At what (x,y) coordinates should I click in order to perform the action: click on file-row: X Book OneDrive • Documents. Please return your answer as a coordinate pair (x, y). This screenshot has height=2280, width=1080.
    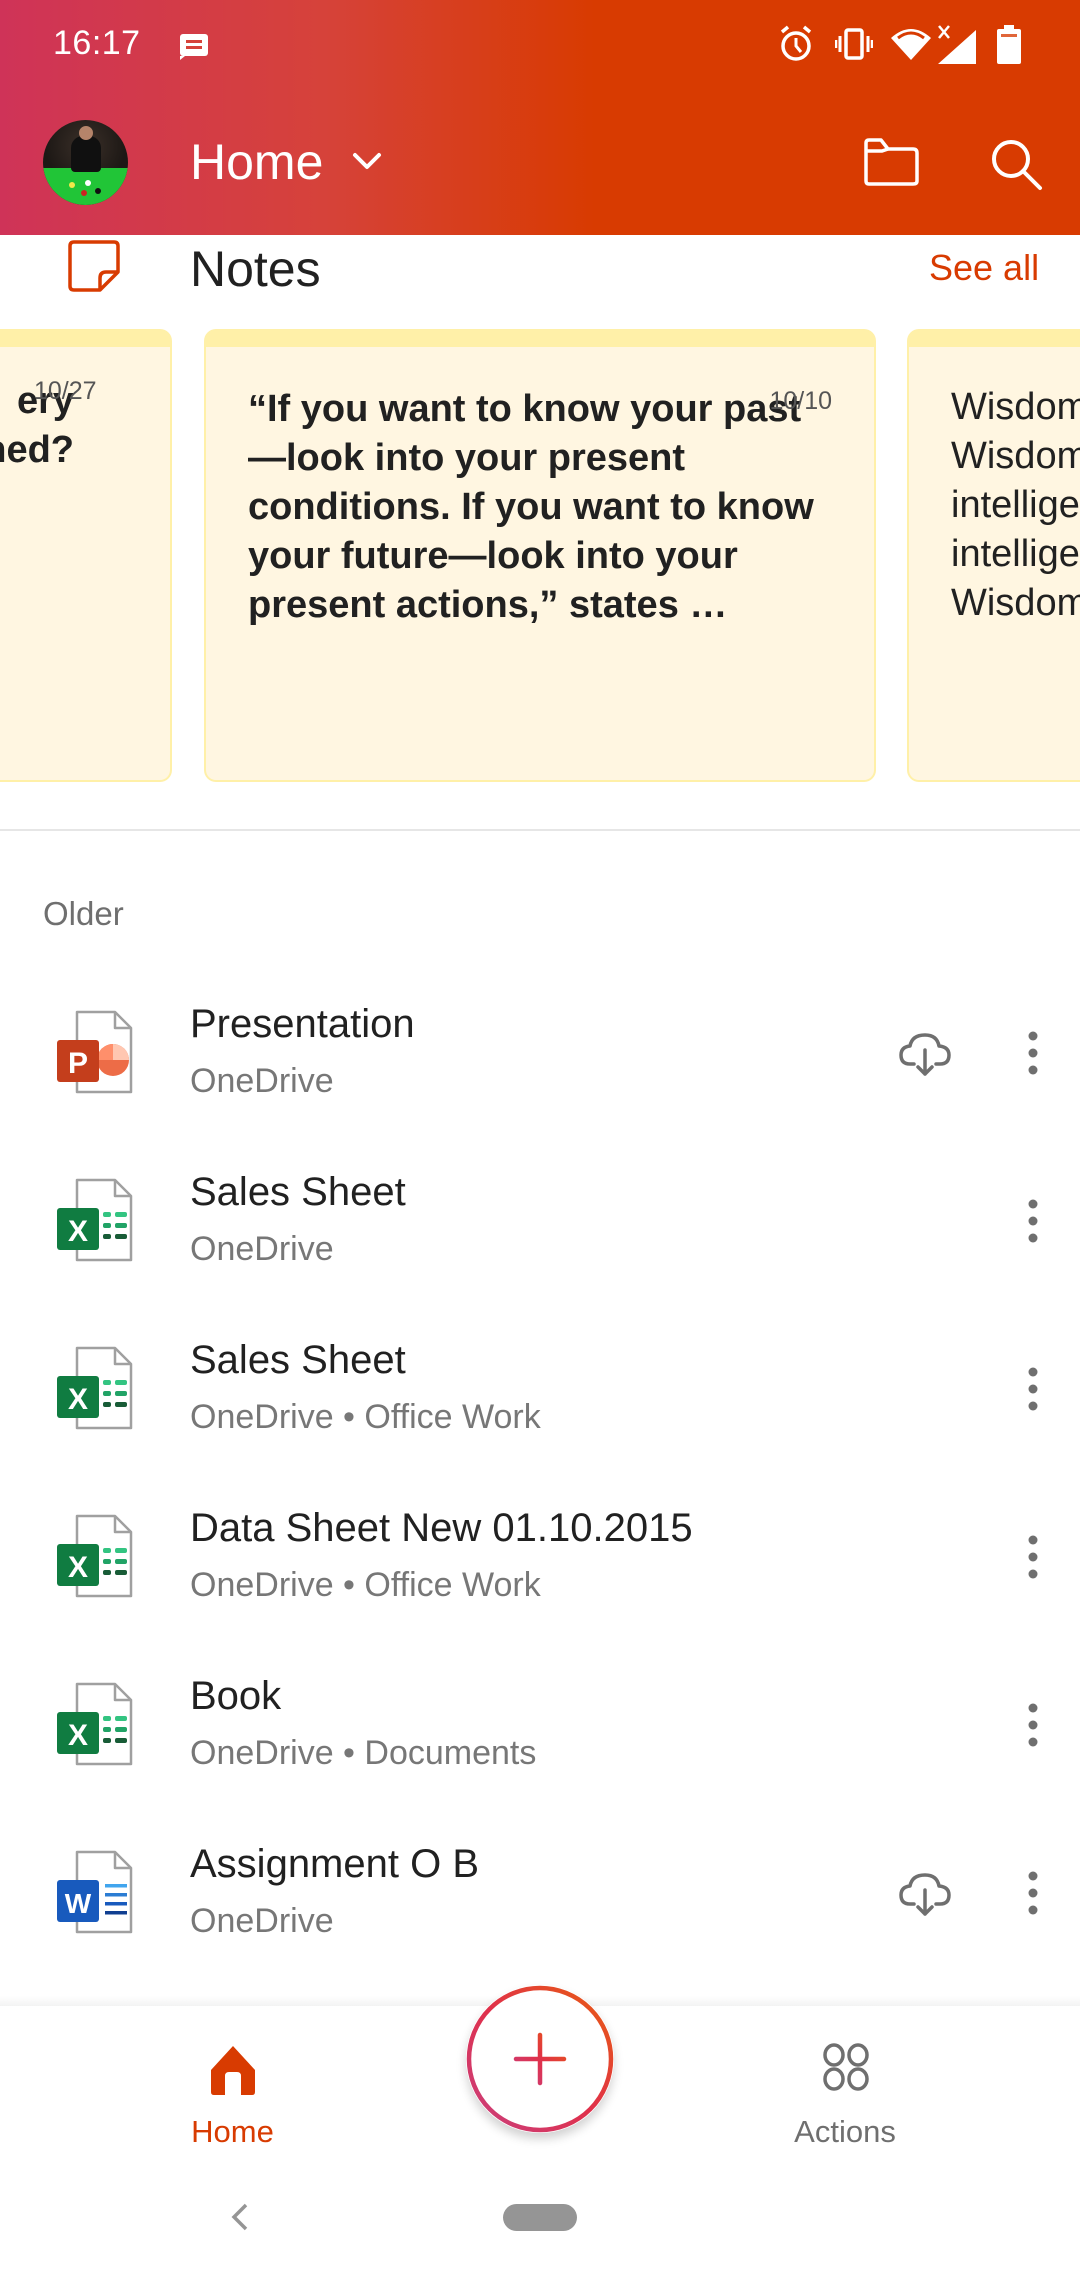
    Looking at the image, I should click on (540, 1746).